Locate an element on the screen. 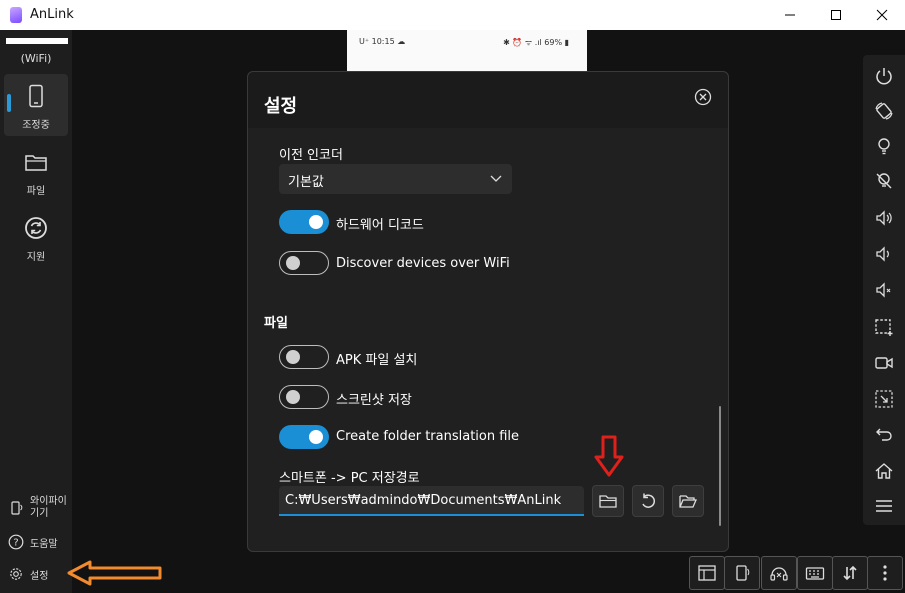 The height and width of the screenshot is (593, 905). audio-icon is located at coordinates (779, 574).